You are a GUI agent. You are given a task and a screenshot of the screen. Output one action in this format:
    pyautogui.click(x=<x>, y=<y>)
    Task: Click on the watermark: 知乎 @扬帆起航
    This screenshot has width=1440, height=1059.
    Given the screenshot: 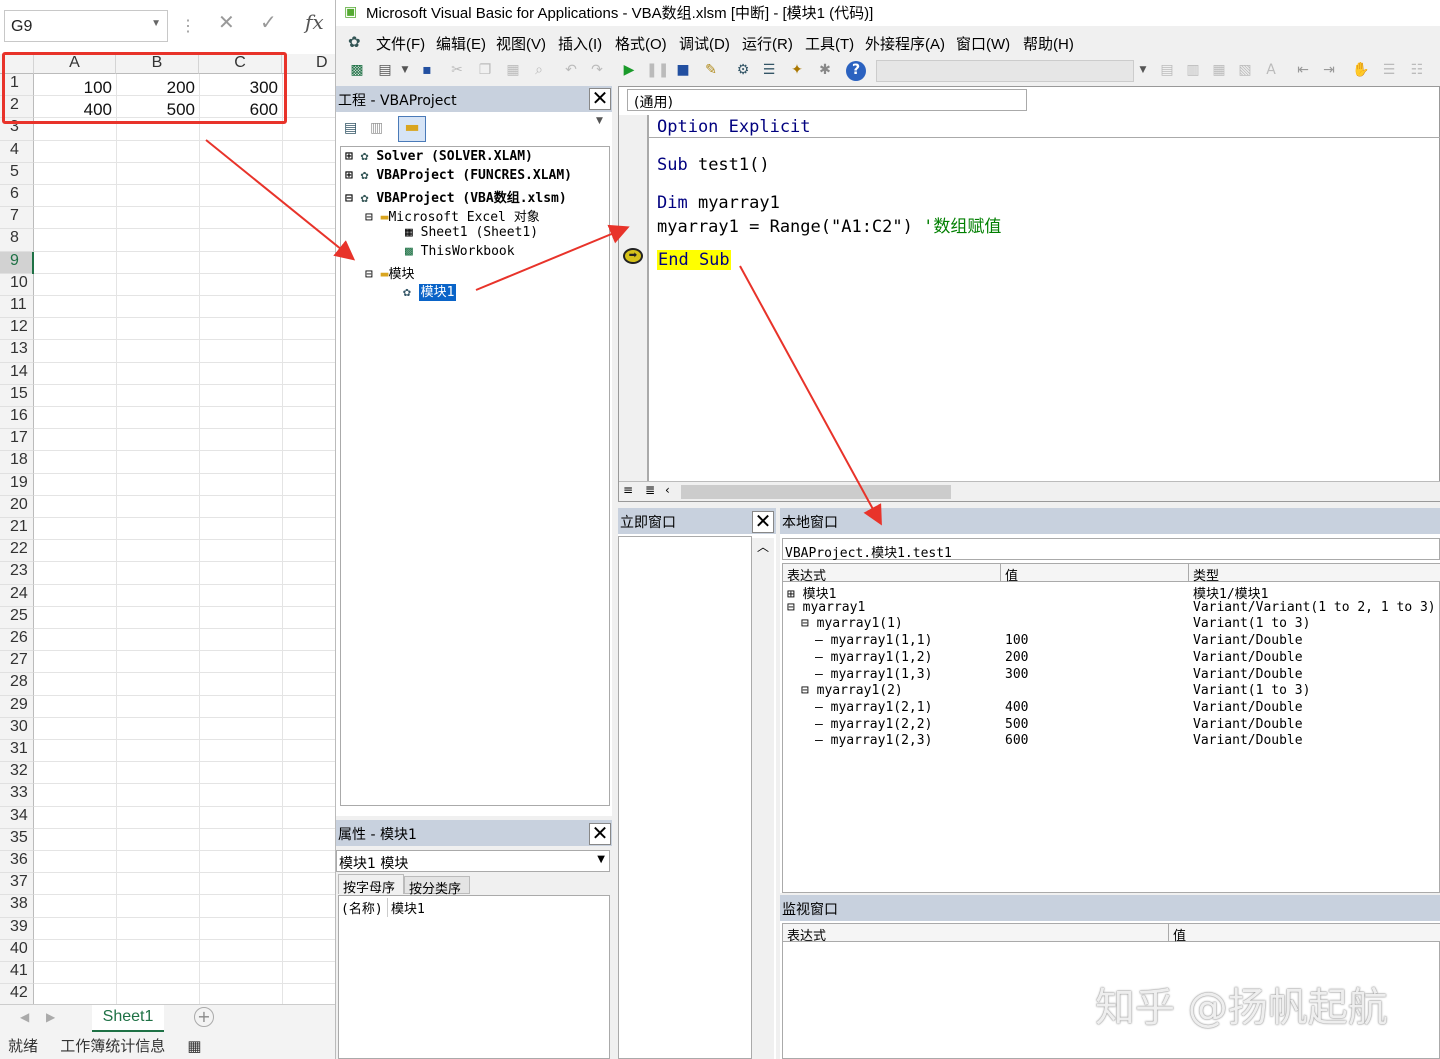 What is the action you would take?
    pyautogui.click(x=1241, y=1008)
    